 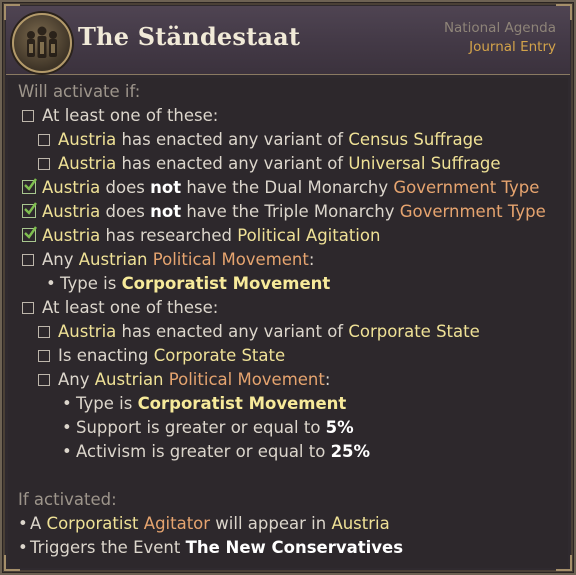 I want to click on journal-entry-type: Journal Entry, so click(x=512, y=47).